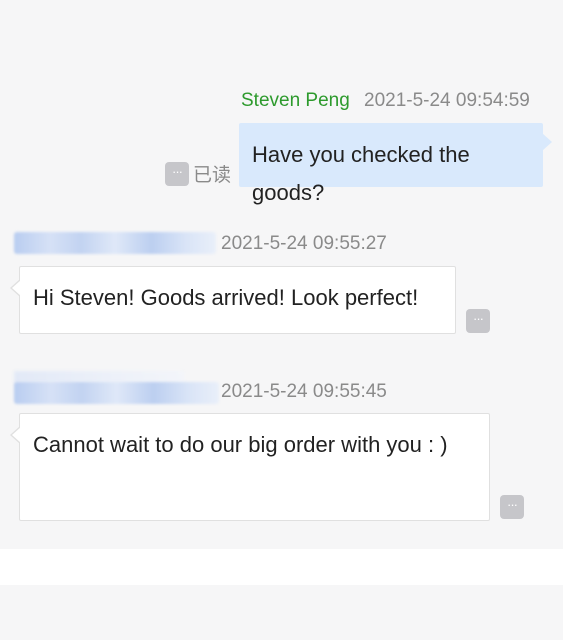 This screenshot has width=563, height=640. What do you see at coordinates (361, 173) in the screenshot?
I see `message-text: Have you checked the goods?` at bounding box center [361, 173].